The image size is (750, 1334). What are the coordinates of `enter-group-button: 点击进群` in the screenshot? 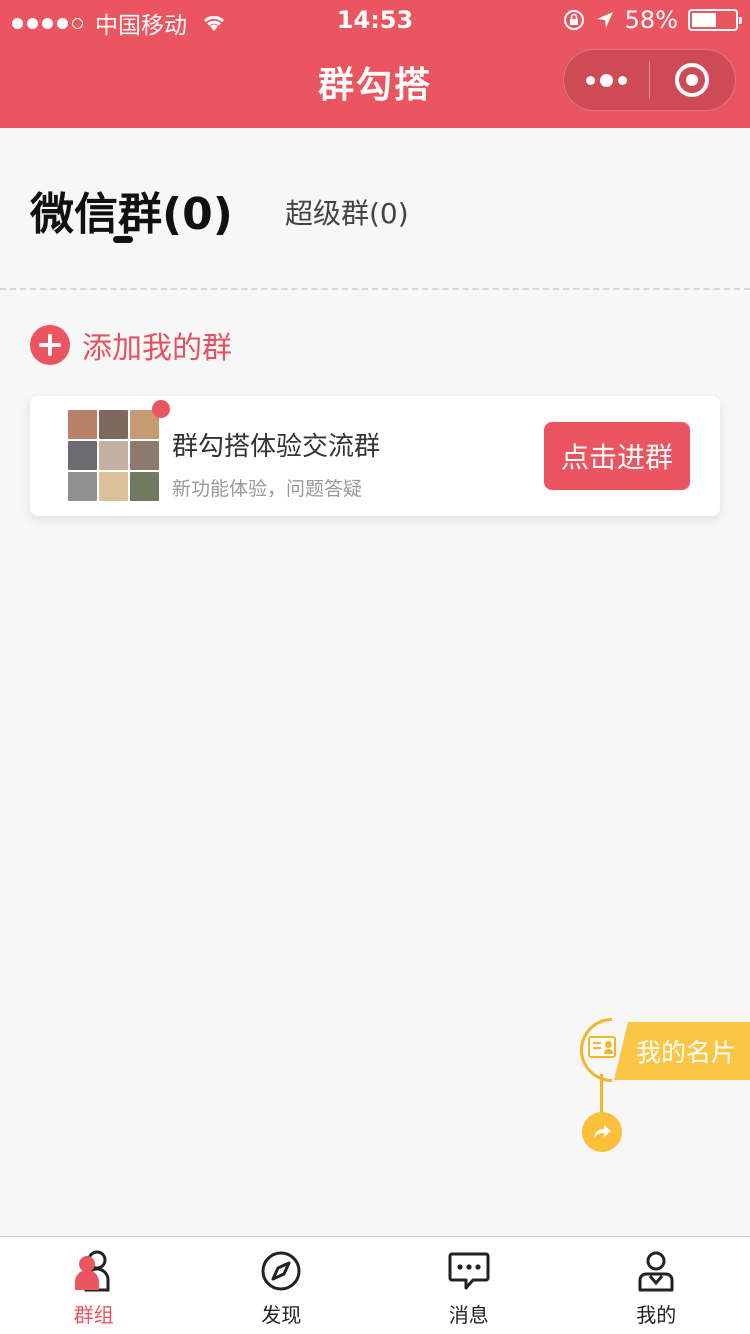 It's located at (617, 456).